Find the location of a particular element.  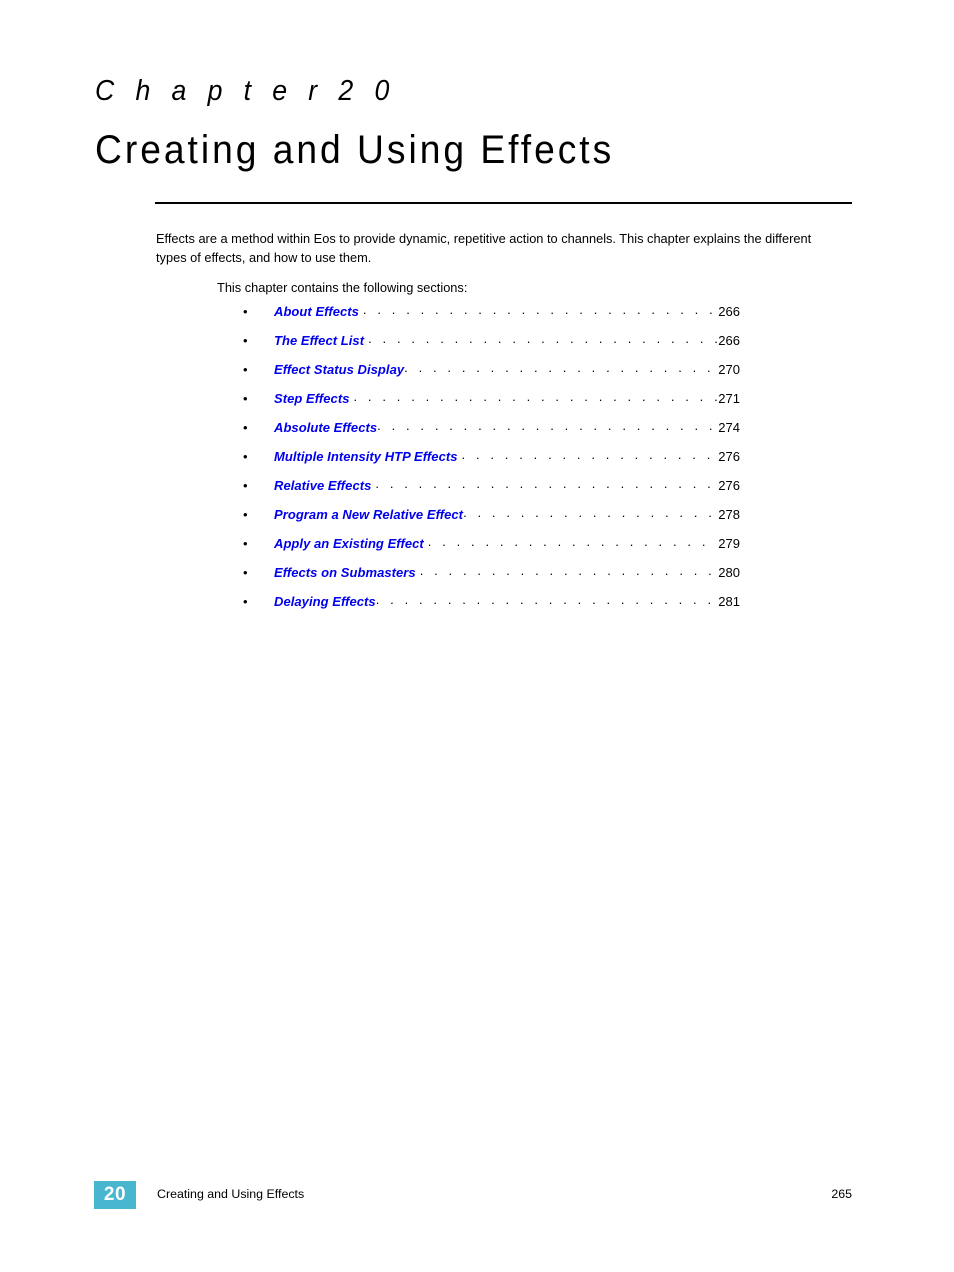

toc-page-number: 280 is located at coordinates (729, 572).